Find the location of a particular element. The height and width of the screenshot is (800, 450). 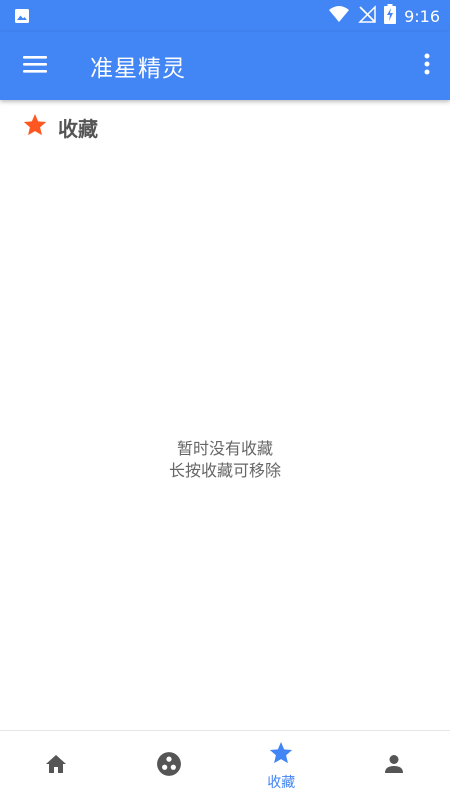

menu-icon is located at coordinates (35, 66).